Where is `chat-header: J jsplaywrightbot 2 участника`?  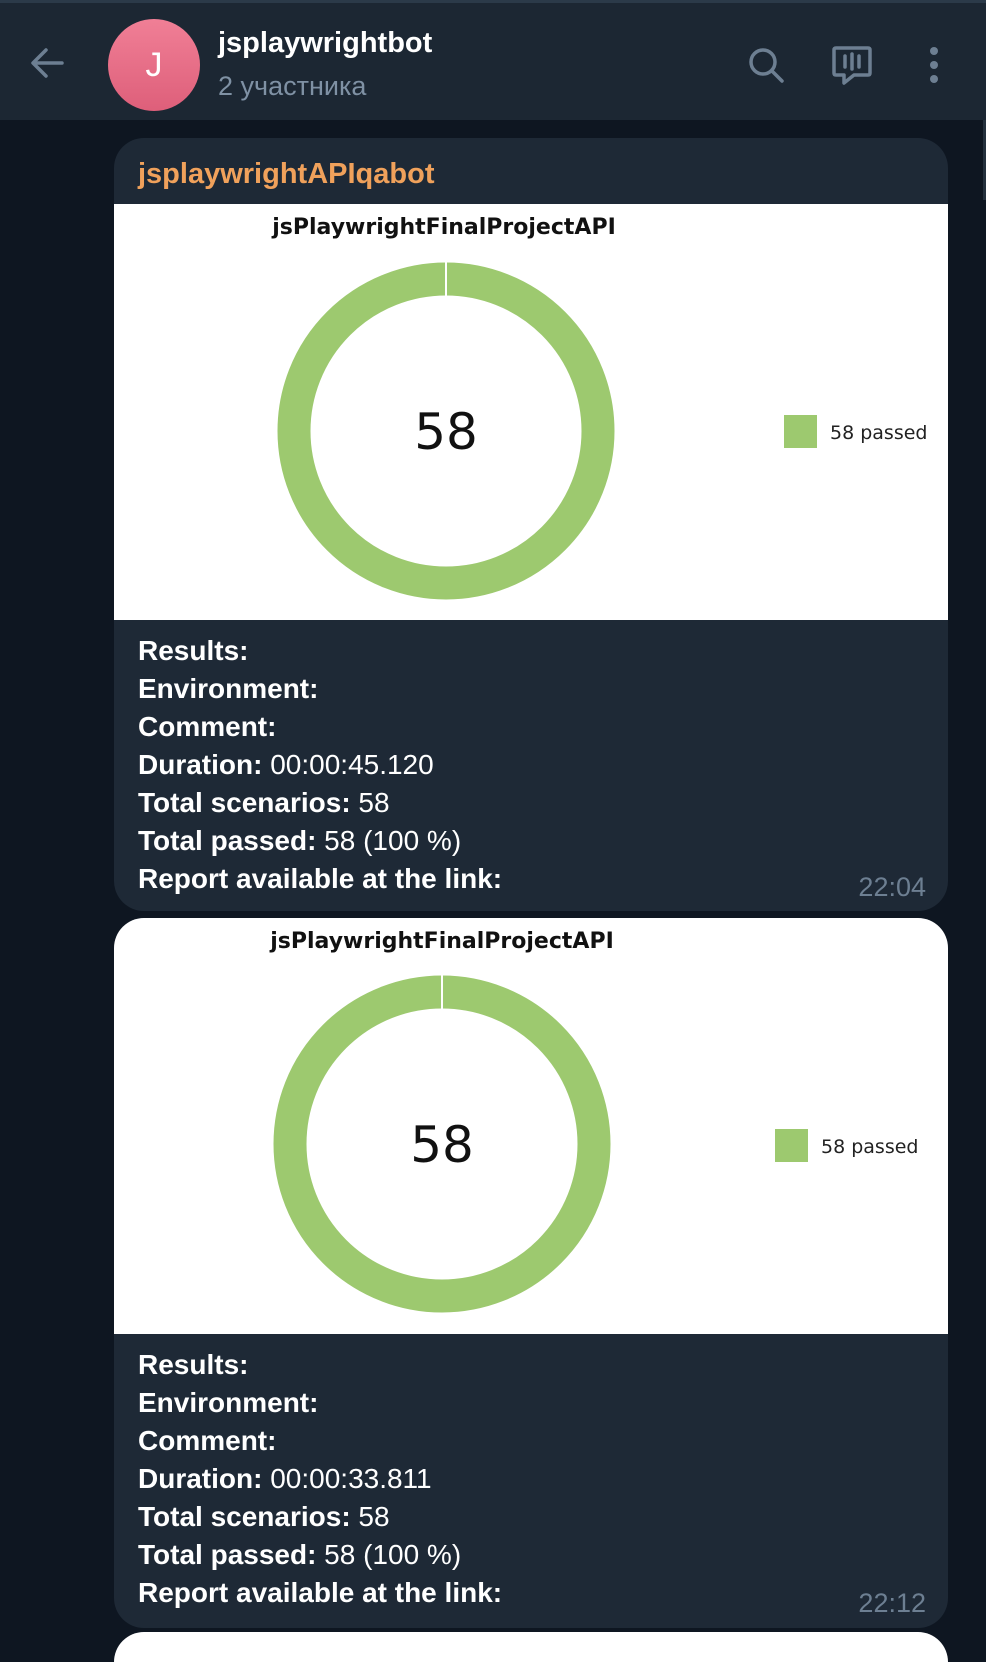 chat-header: J jsplaywrightbot 2 участника is located at coordinates (493, 60).